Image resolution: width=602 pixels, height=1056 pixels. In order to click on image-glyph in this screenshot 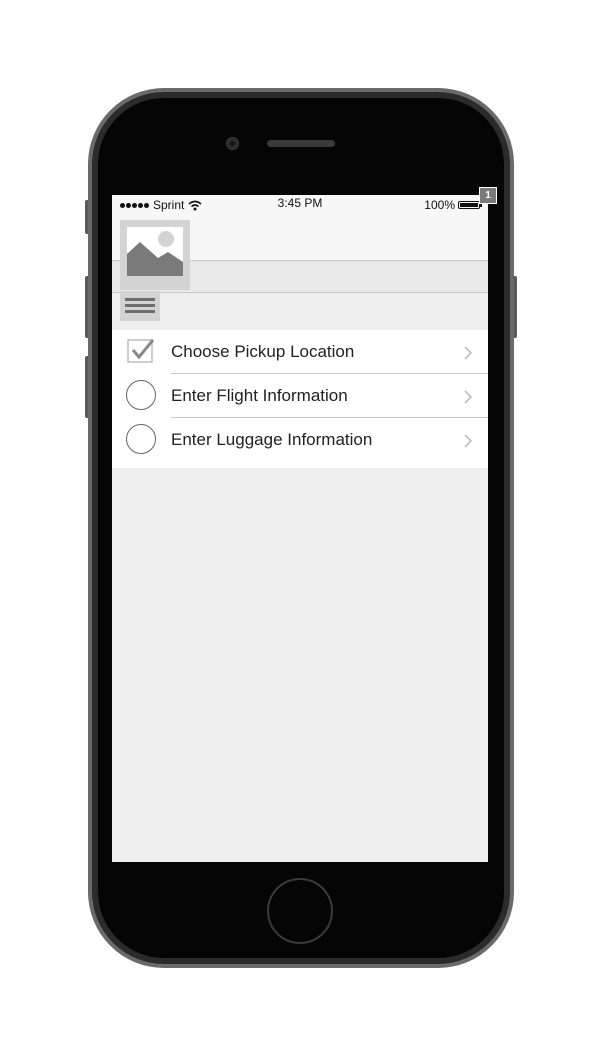, I will do `click(155, 251)`.